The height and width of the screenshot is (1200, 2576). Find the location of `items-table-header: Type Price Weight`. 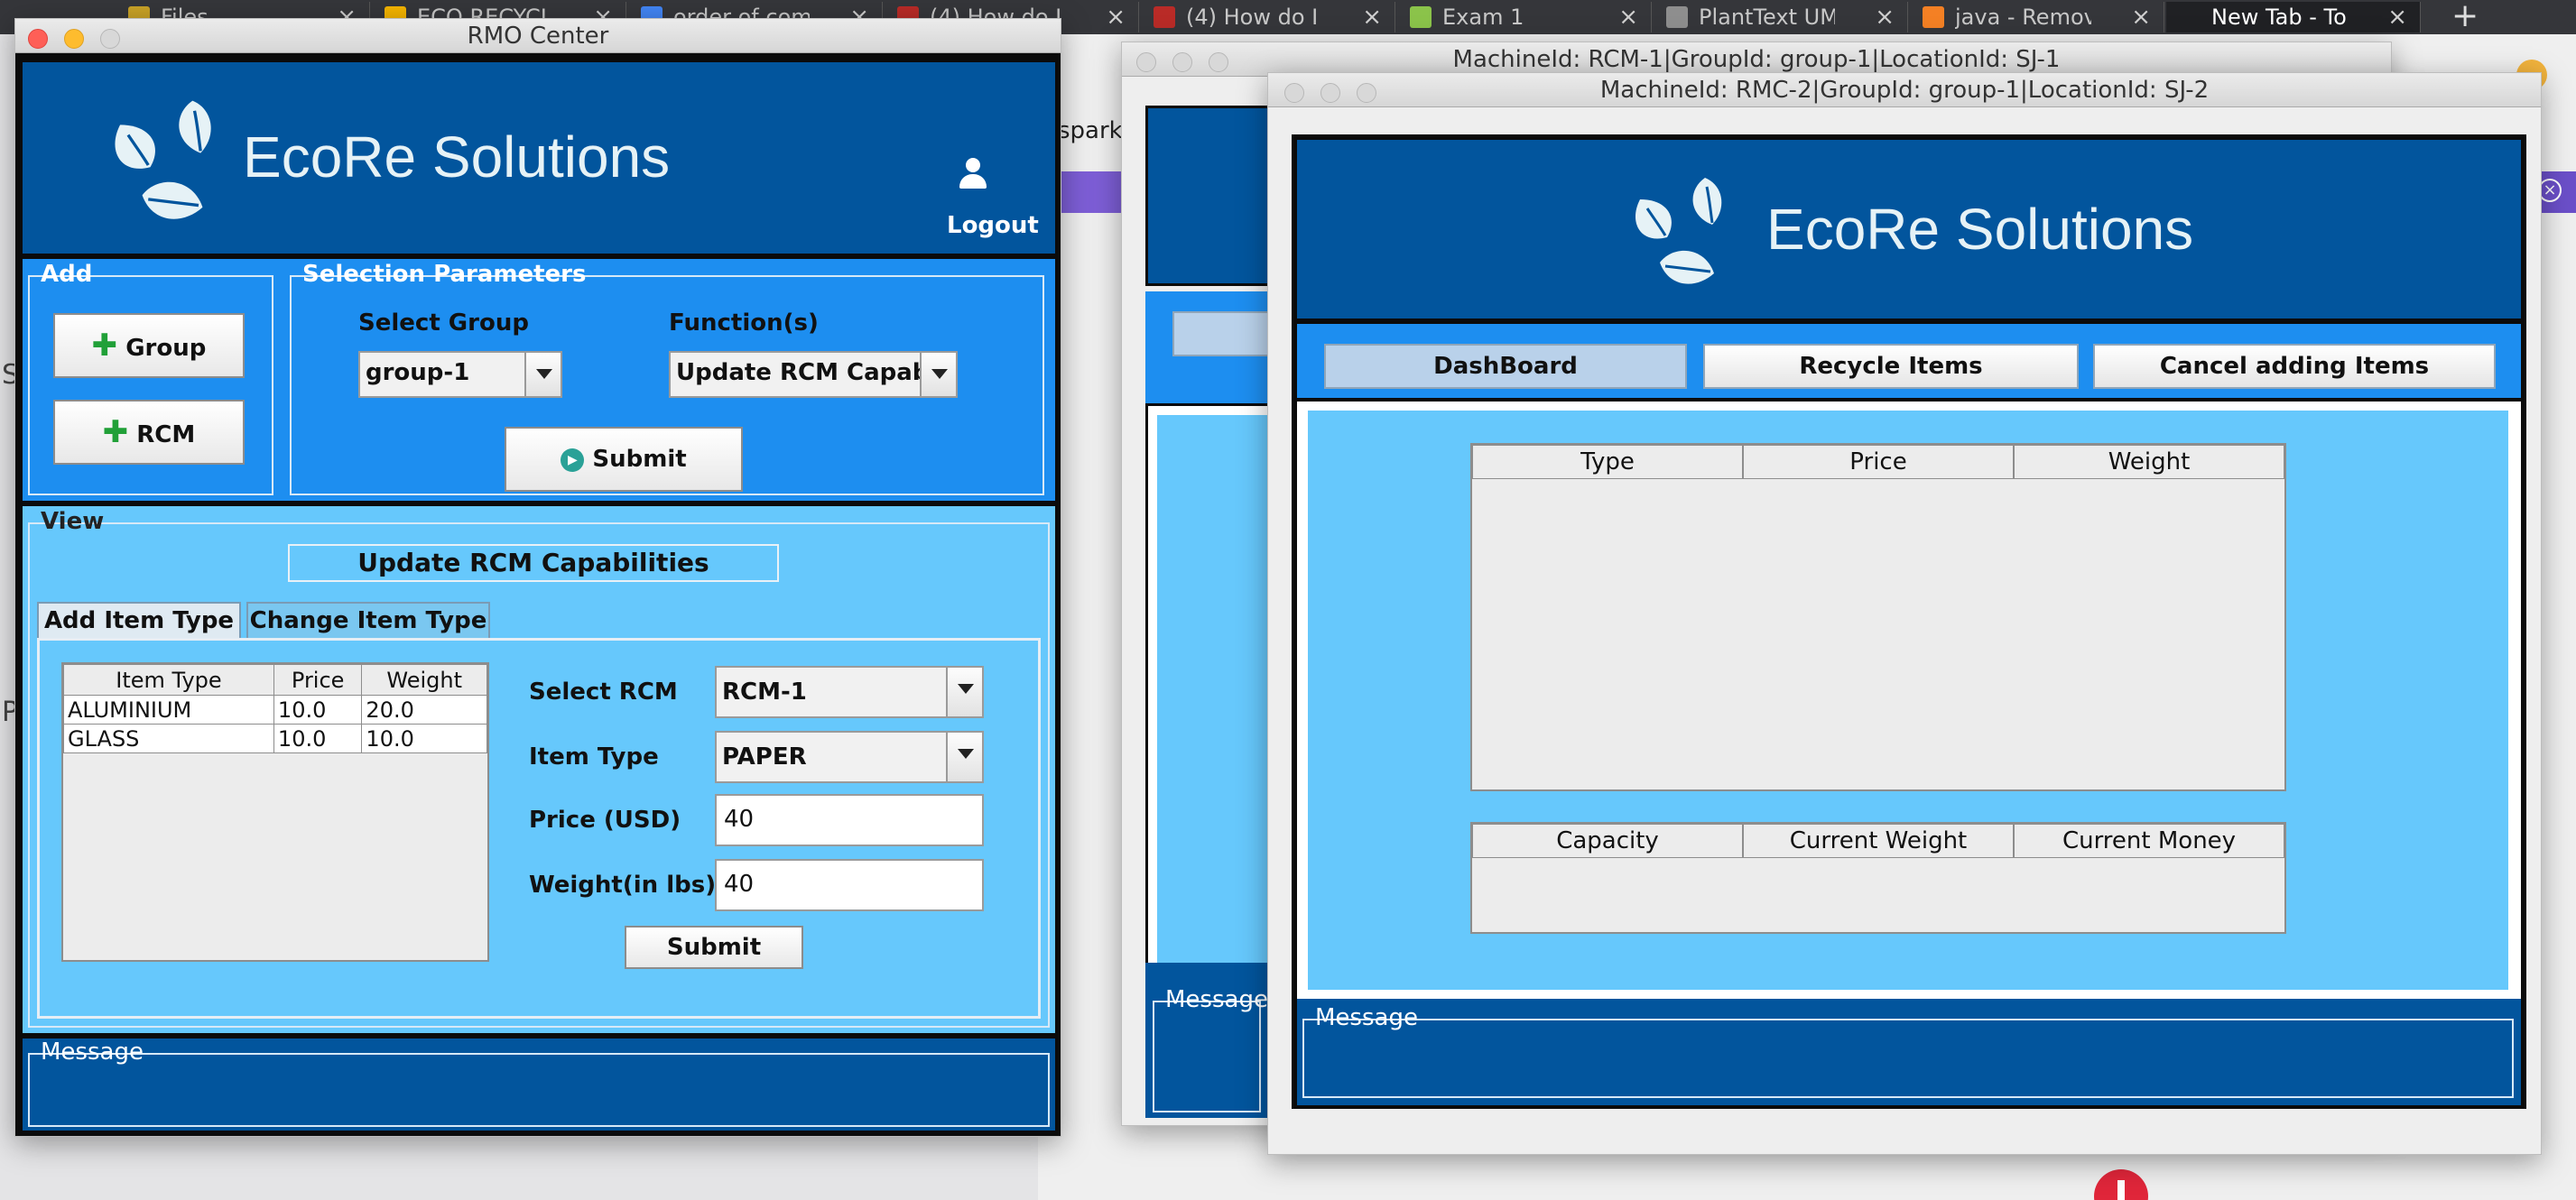

items-table-header: Type Price Weight is located at coordinates (1878, 462).